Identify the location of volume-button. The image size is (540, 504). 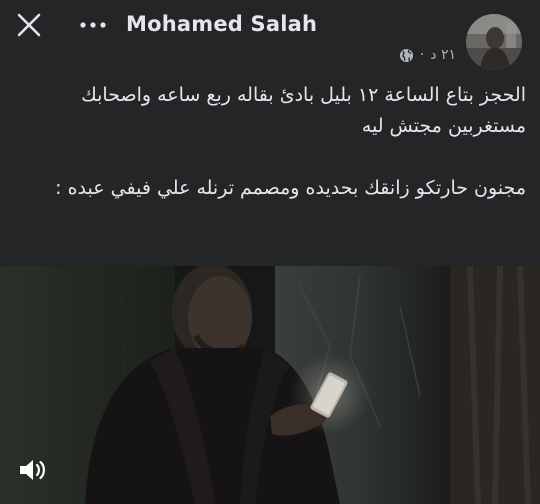
(32, 470).